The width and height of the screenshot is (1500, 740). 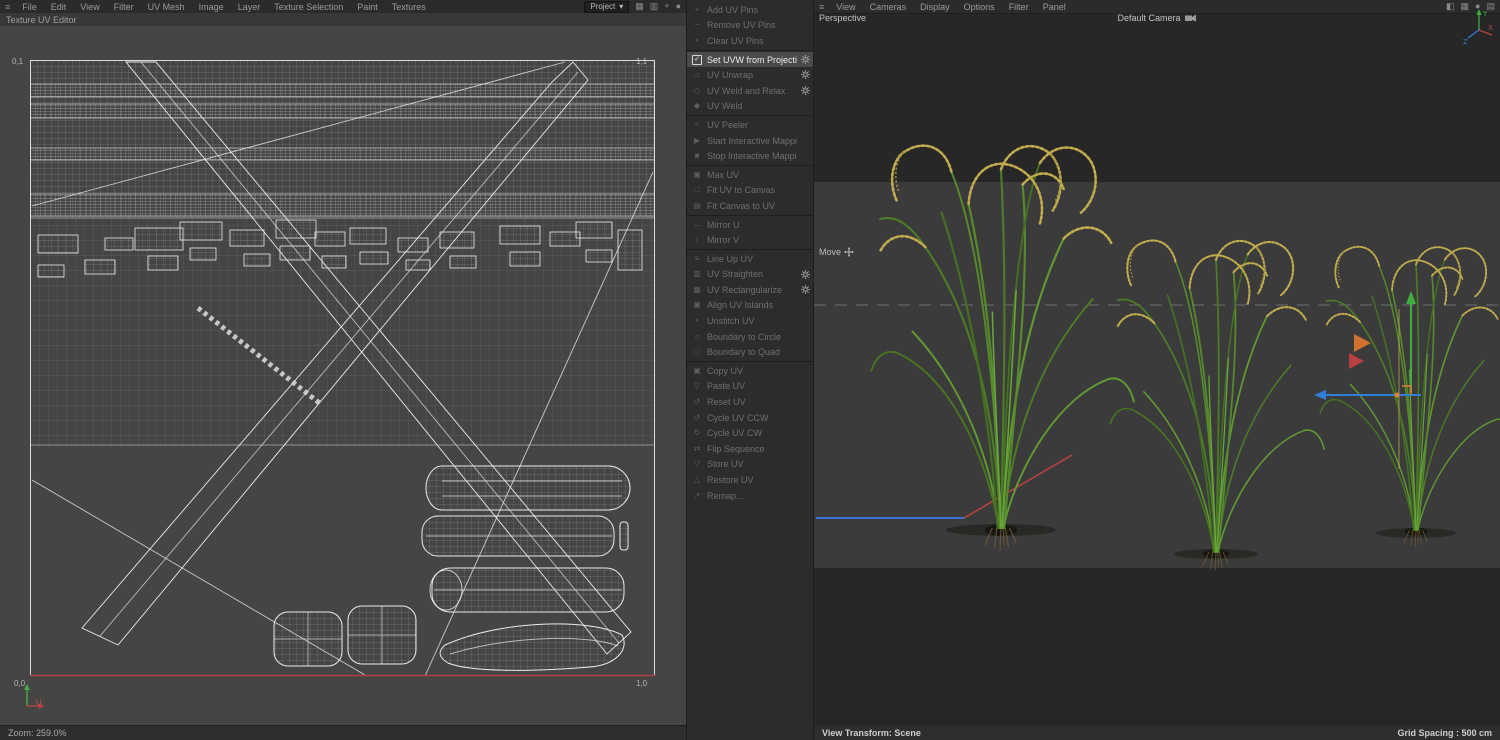 What do you see at coordinates (750, 402) in the screenshot?
I see `menu-item-reset-uv: ↺ Reset UV` at bounding box center [750, 402].